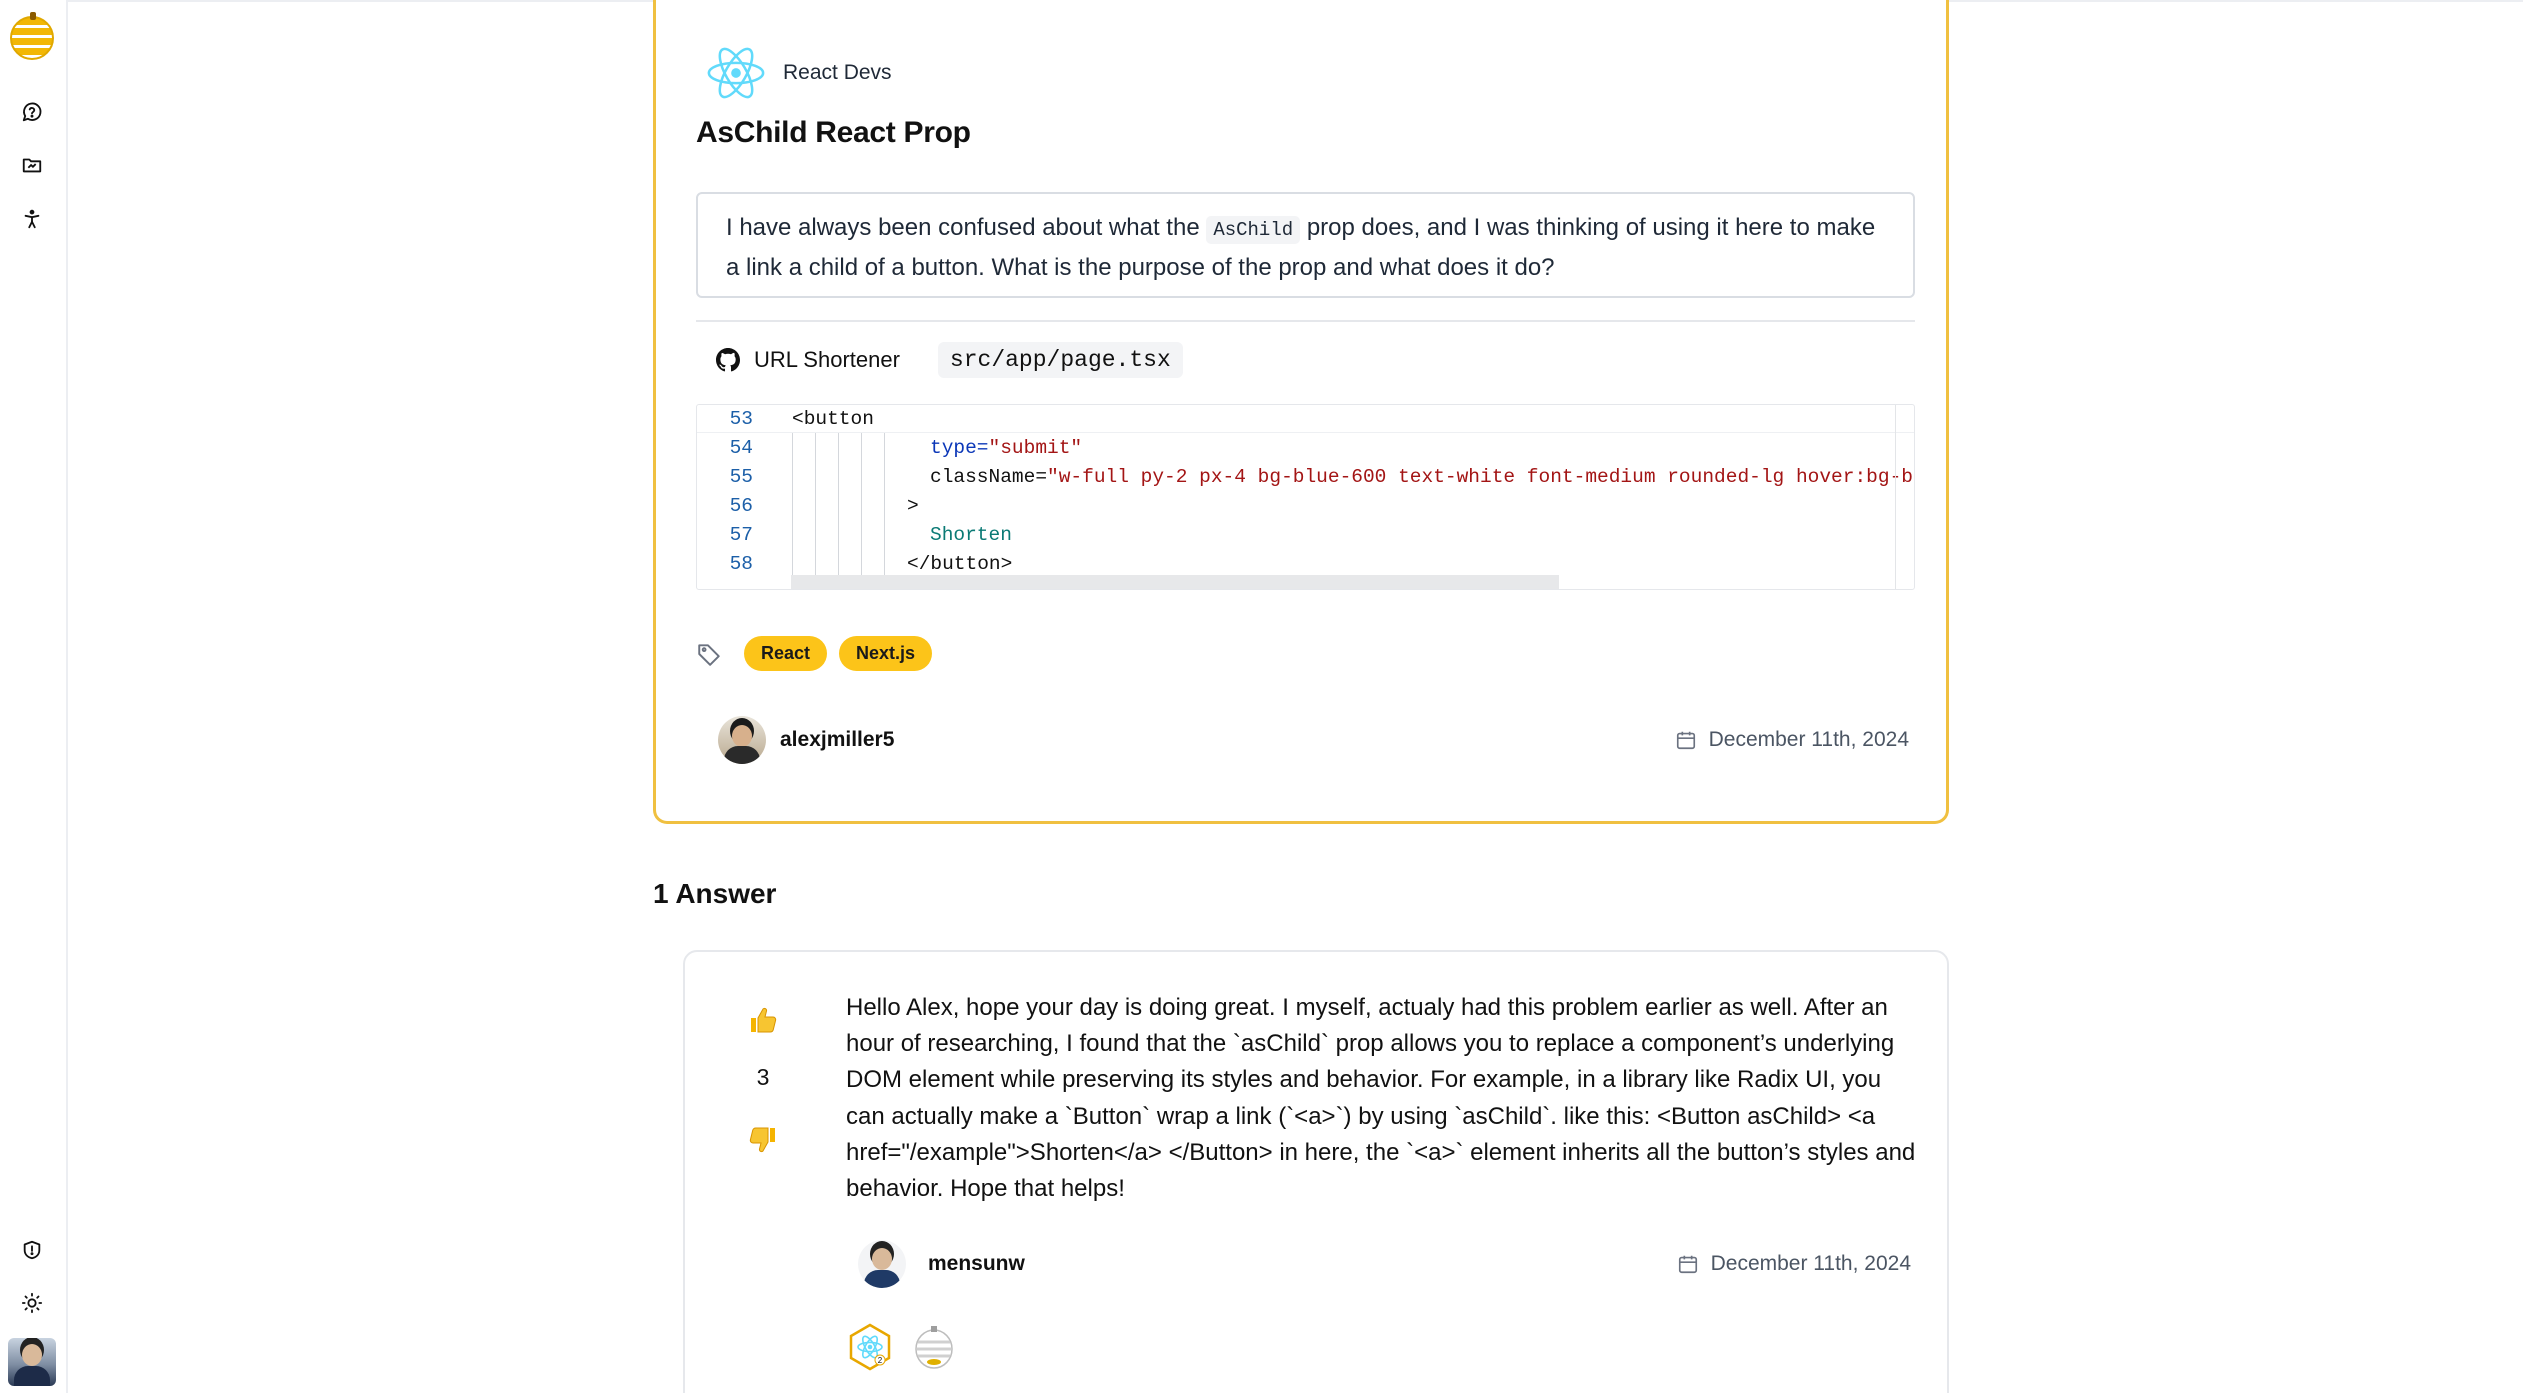  Describe the element at coordinates (32, 36) in the screenshot. I see `bee-hive-logo` at that location.